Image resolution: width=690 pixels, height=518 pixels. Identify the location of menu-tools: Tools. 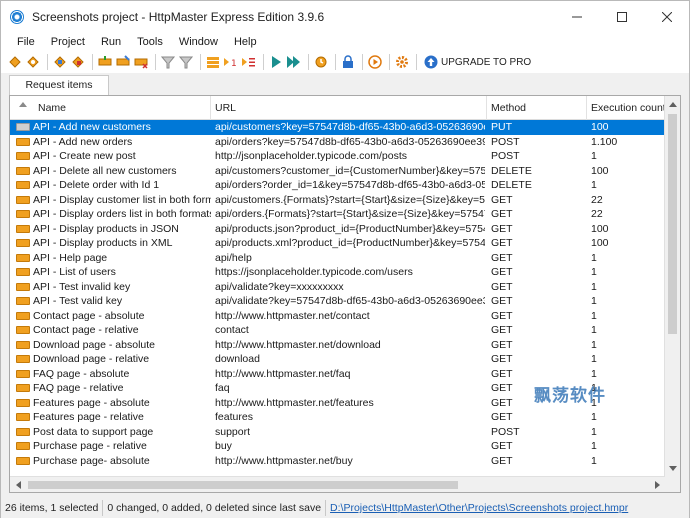
(150, 42).